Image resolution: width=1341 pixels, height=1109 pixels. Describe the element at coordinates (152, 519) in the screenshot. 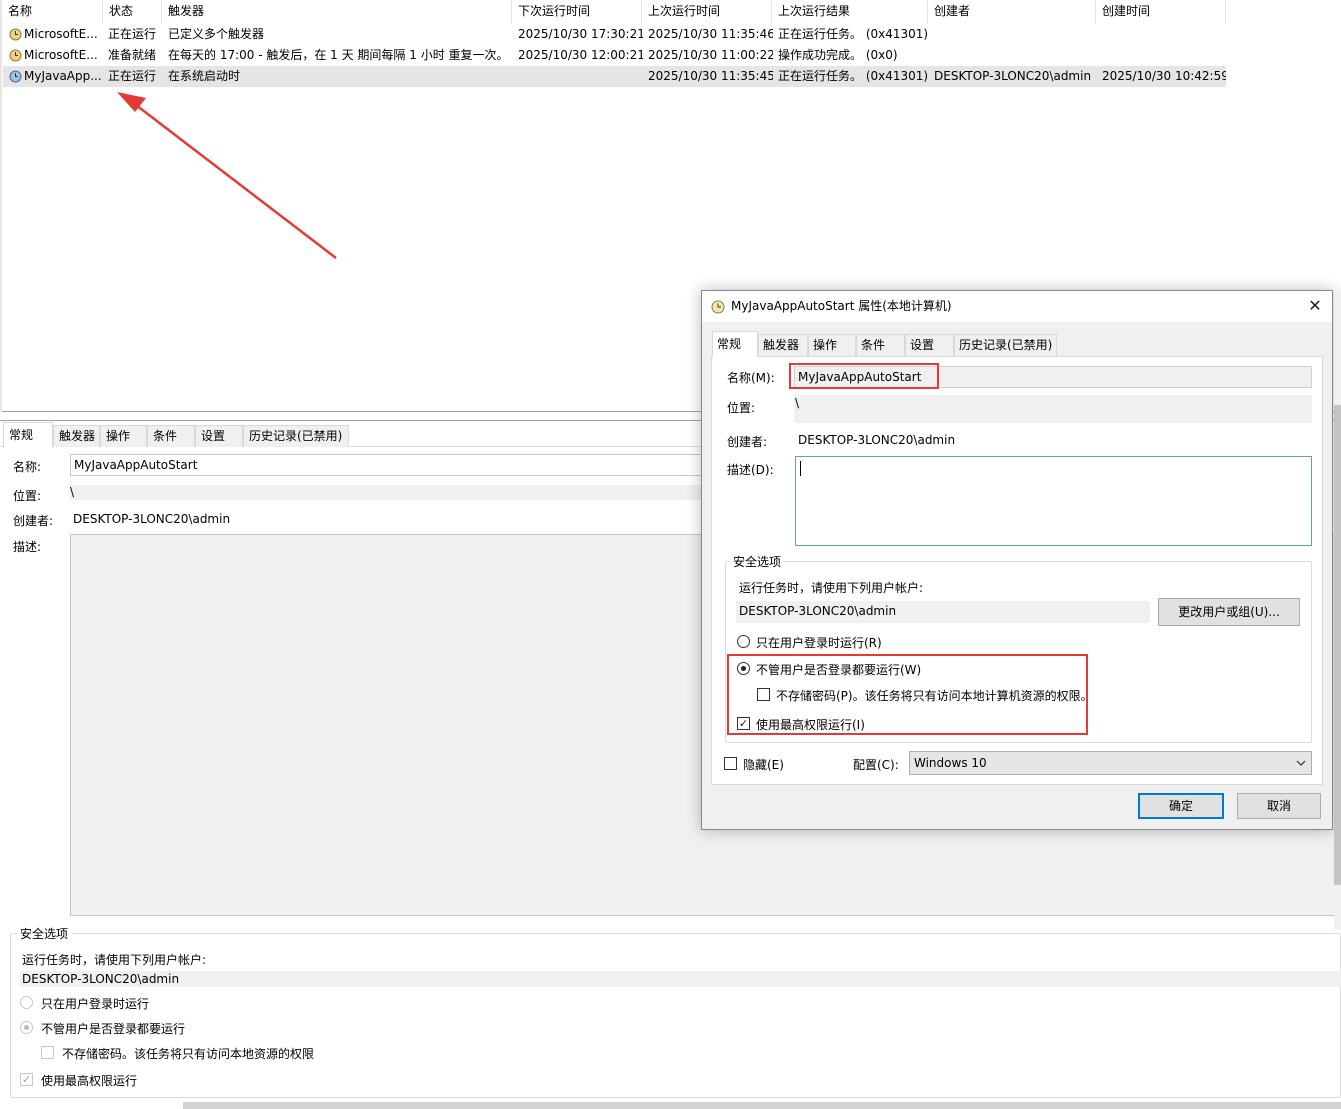

I see `details-author-value: DESKTOP-3LONC20\admin` at that location.